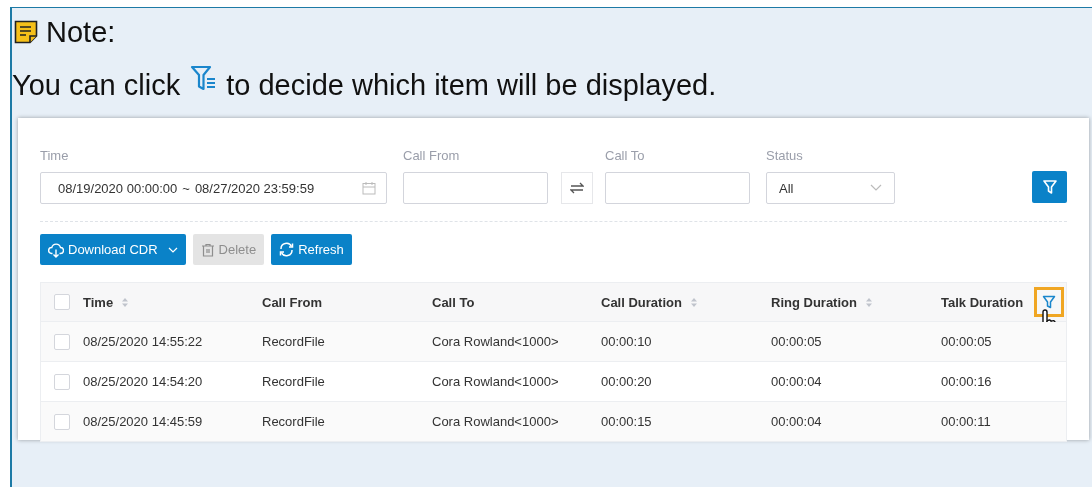  I want to click on note-icon, so click(26, 32).